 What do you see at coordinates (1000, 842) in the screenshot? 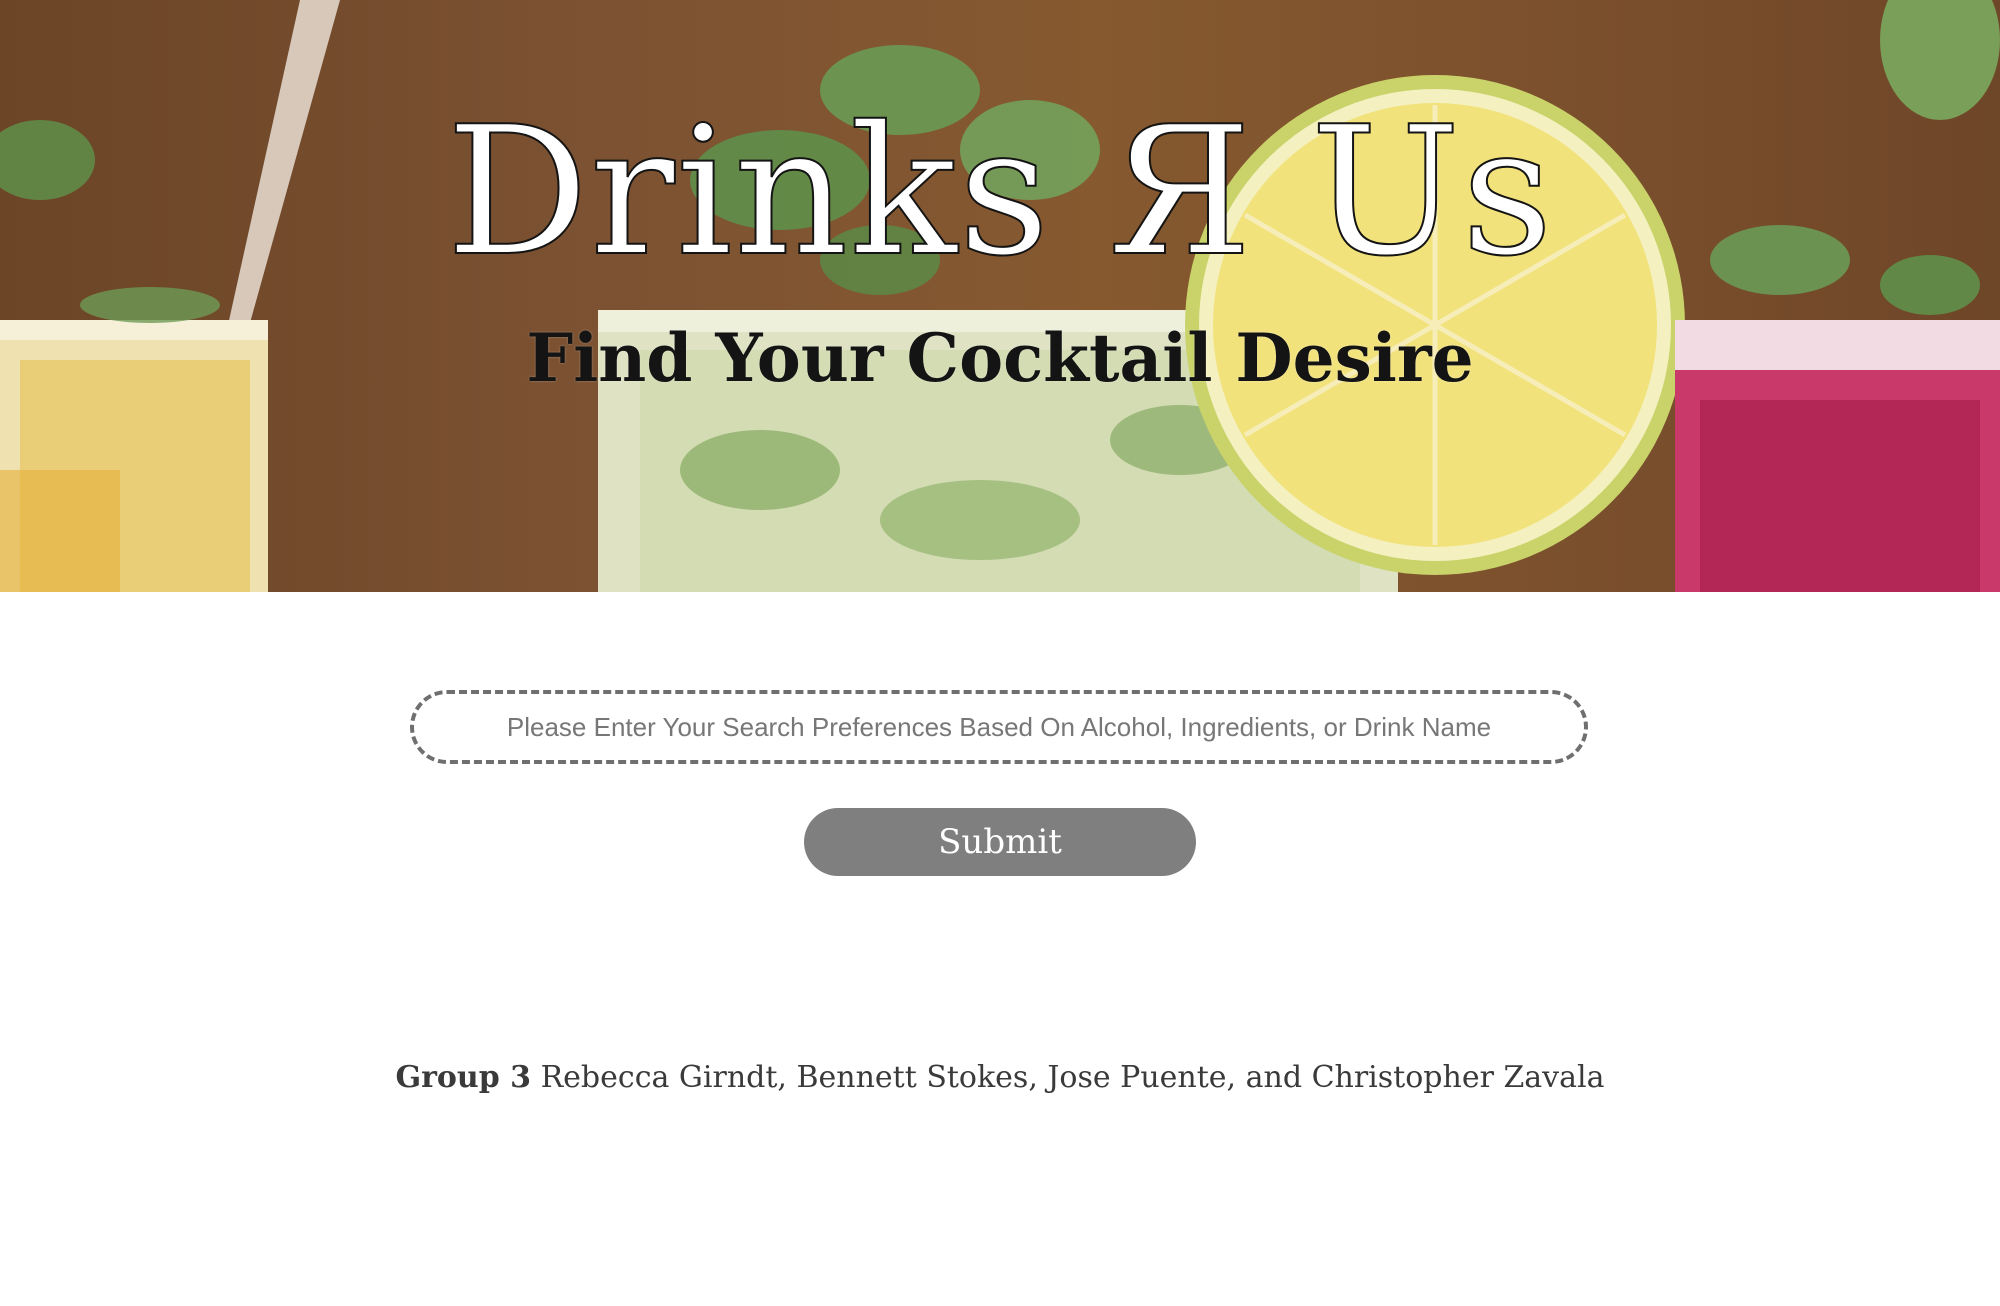
I see `submit-button: Submit` at bounding box center [1000, 842].